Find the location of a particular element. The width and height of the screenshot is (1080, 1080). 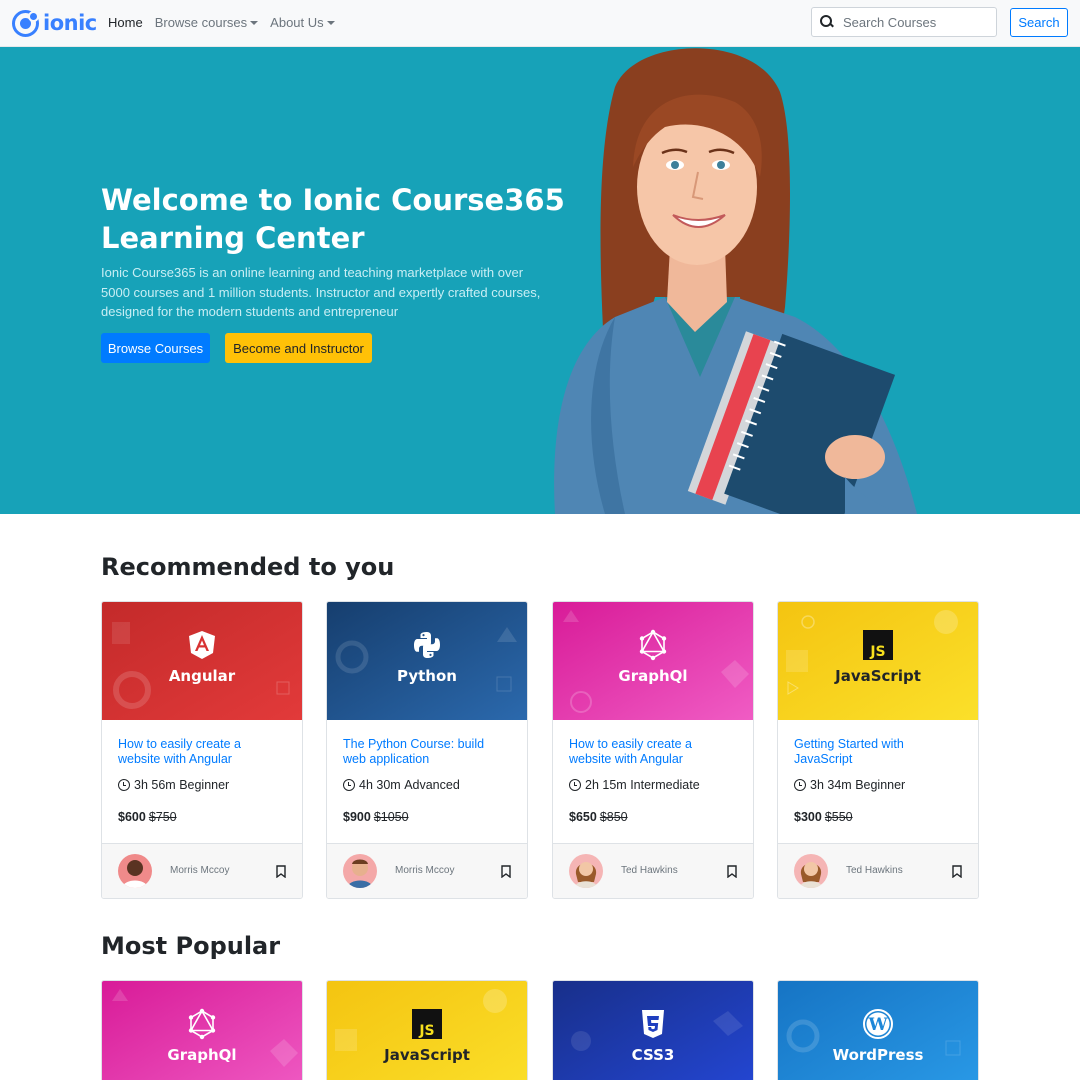

popular-section-title: Most Popular is located at coordinates (191, 946).